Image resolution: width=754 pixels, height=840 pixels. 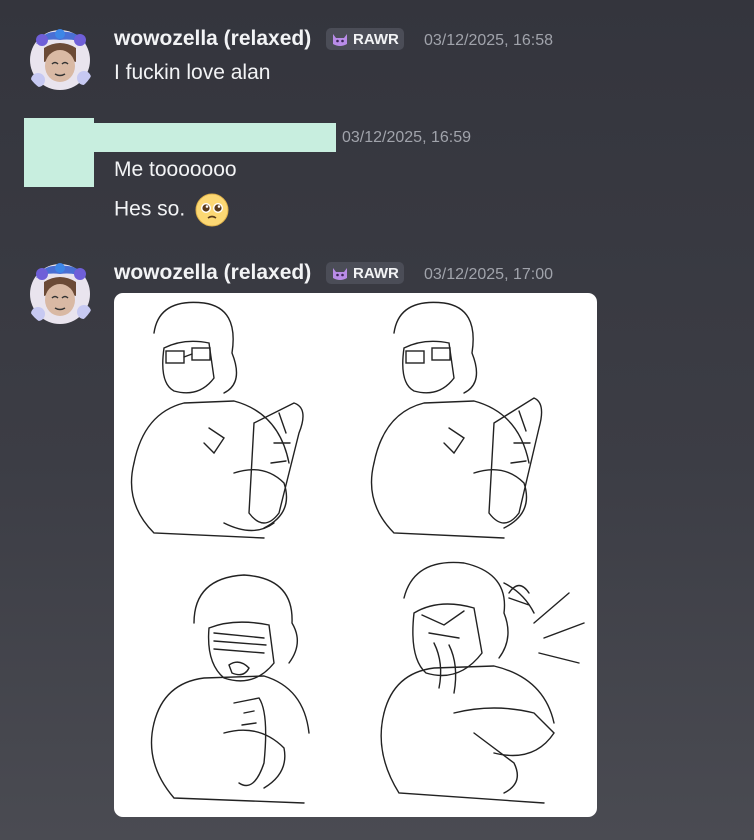 I want to click on timestamp: 03/12/2025, 17:00, so click(x=488, y=275).